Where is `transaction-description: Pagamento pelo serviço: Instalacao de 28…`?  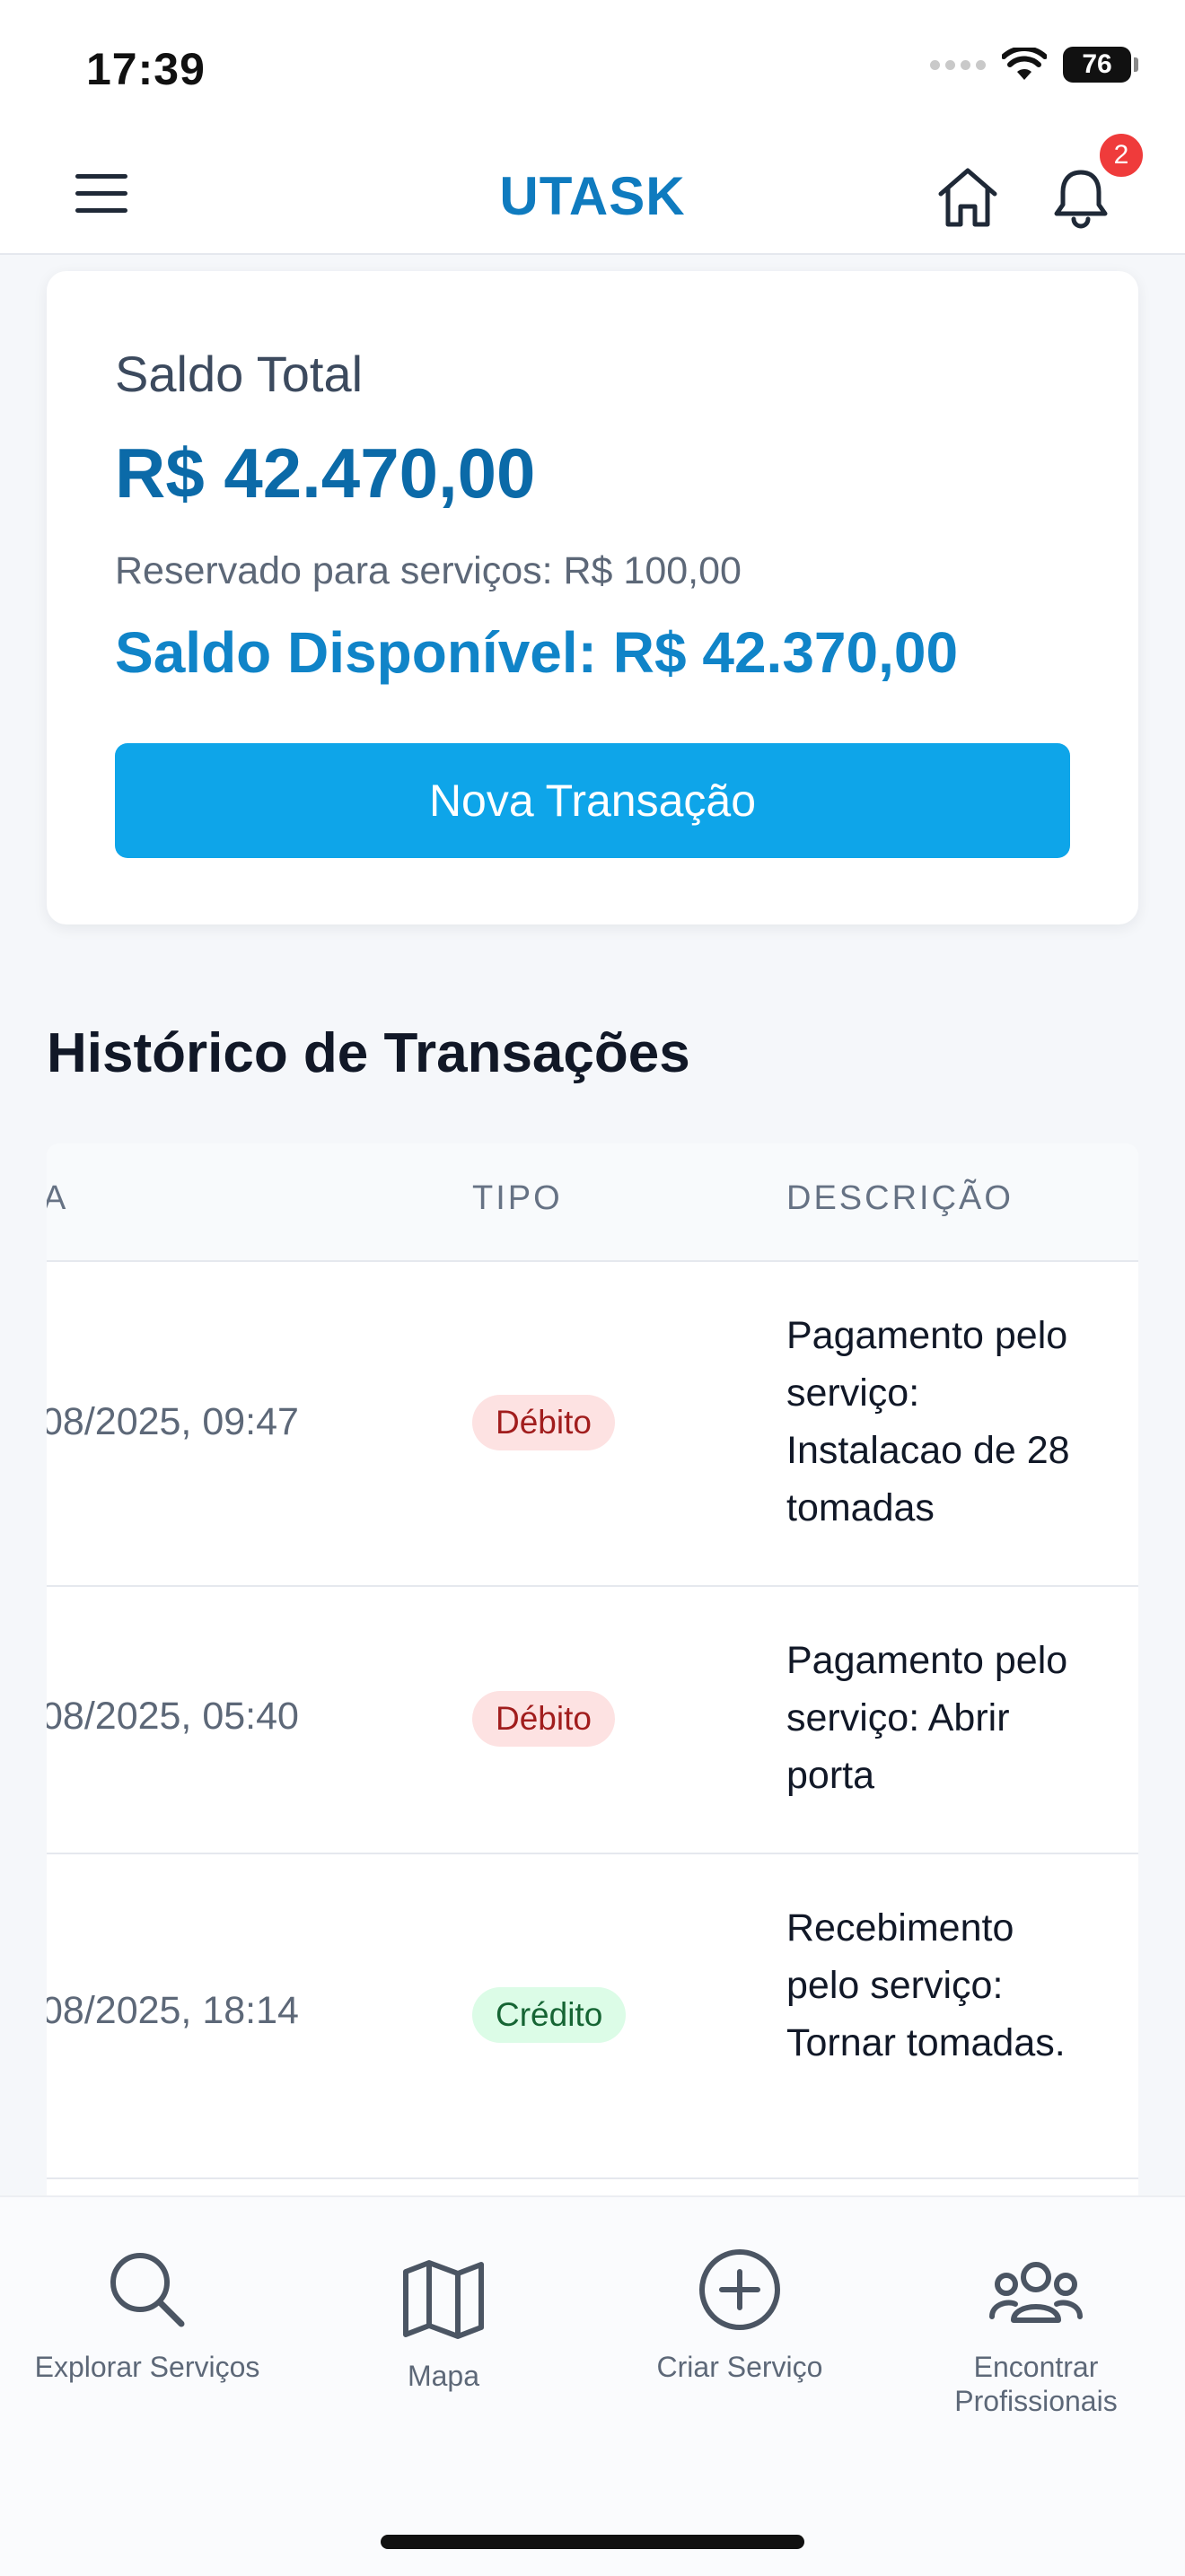 transaction-description: Pagamento pelo serviço: Instalacao de 28… is located at coordinates (928, 1421).